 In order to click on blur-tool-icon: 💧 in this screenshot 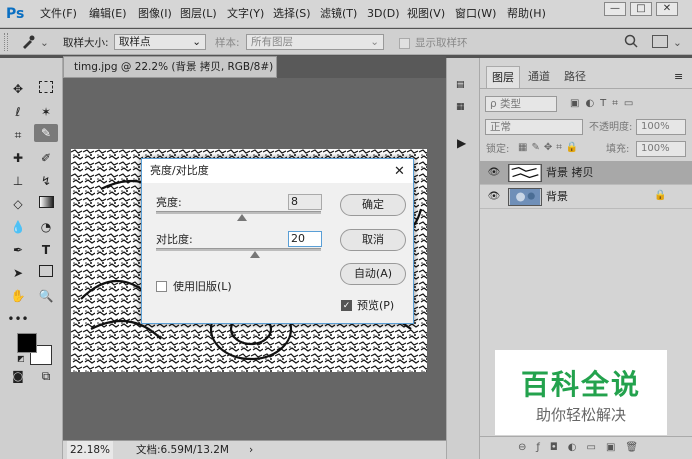, I will do `click(18, 227)`.